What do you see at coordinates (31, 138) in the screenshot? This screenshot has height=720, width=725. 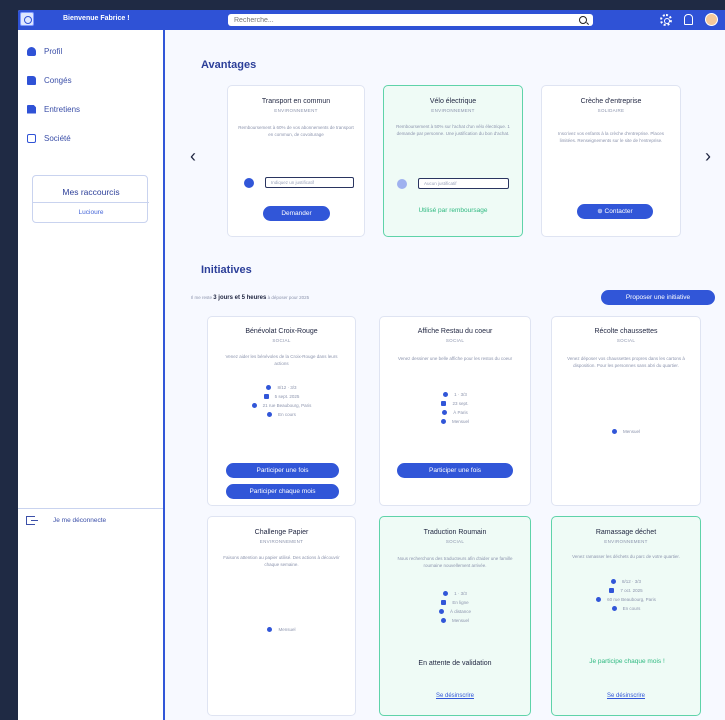 I see `organization-icon` at bounding box center [31, 138].